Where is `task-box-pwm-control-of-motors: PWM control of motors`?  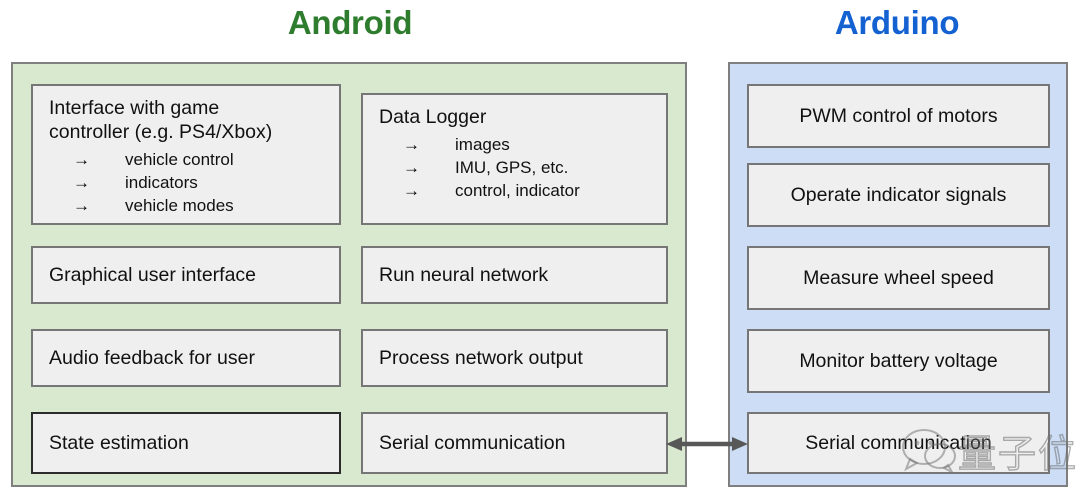
task-box-pwm-control-of-motors: PWM control of motors is located at coordinates (898, 116).